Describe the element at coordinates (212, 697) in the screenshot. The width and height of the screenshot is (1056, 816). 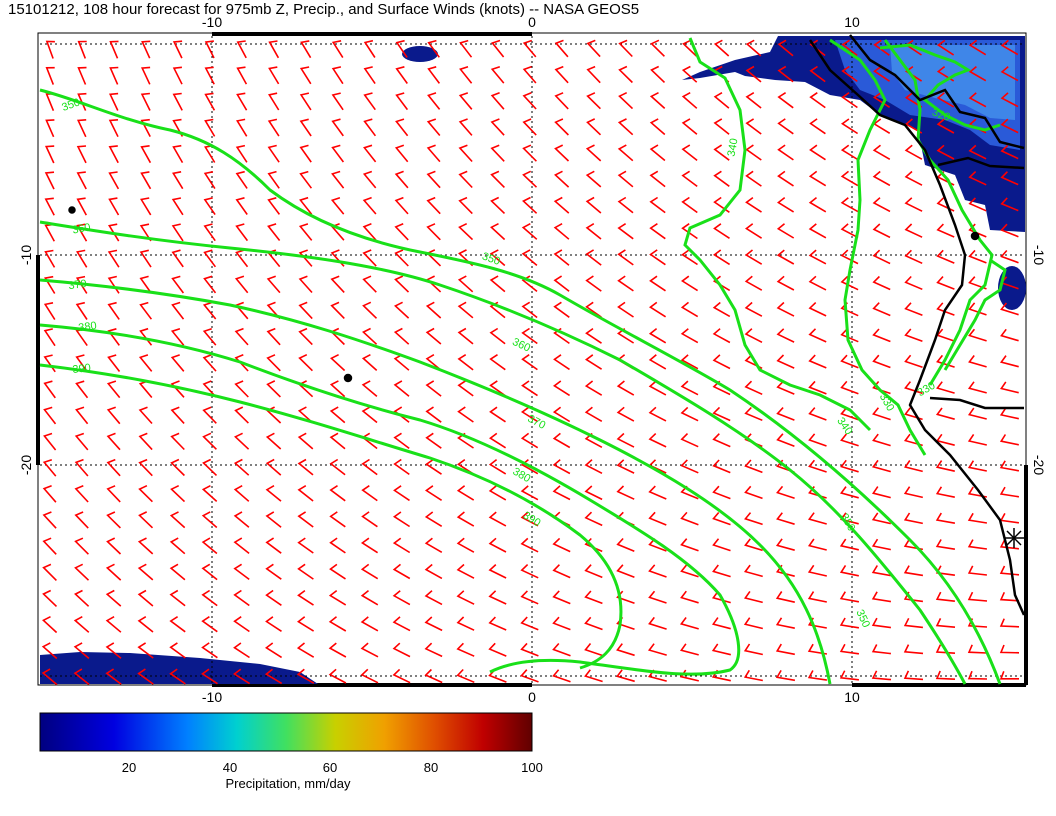
I see `tick-bottom-lon-0: -10` at that location.